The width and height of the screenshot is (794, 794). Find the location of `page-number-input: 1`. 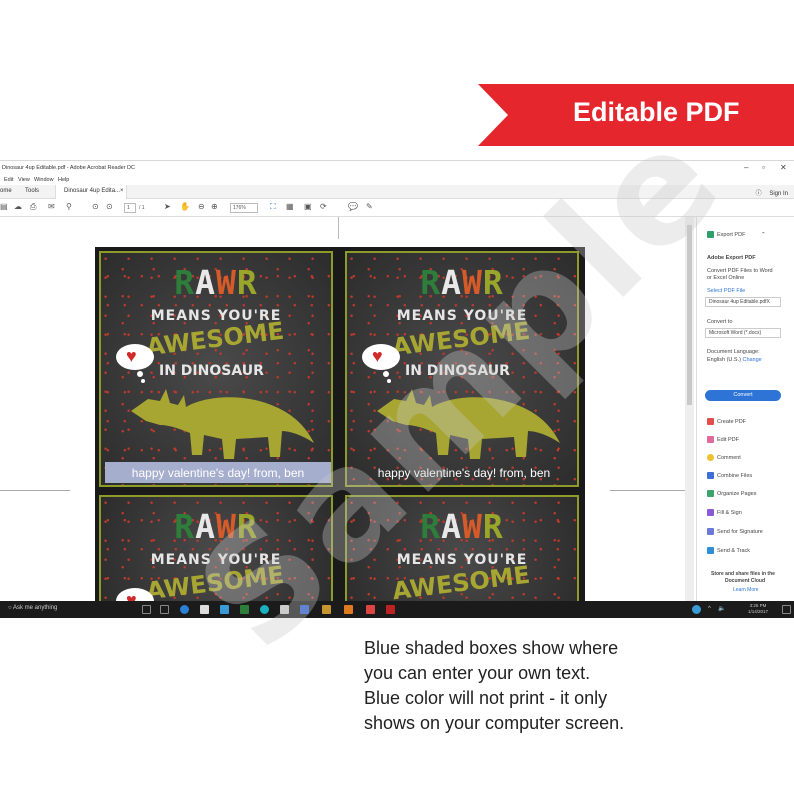

page-number-input: 1 is located at coordinates (130, 208).